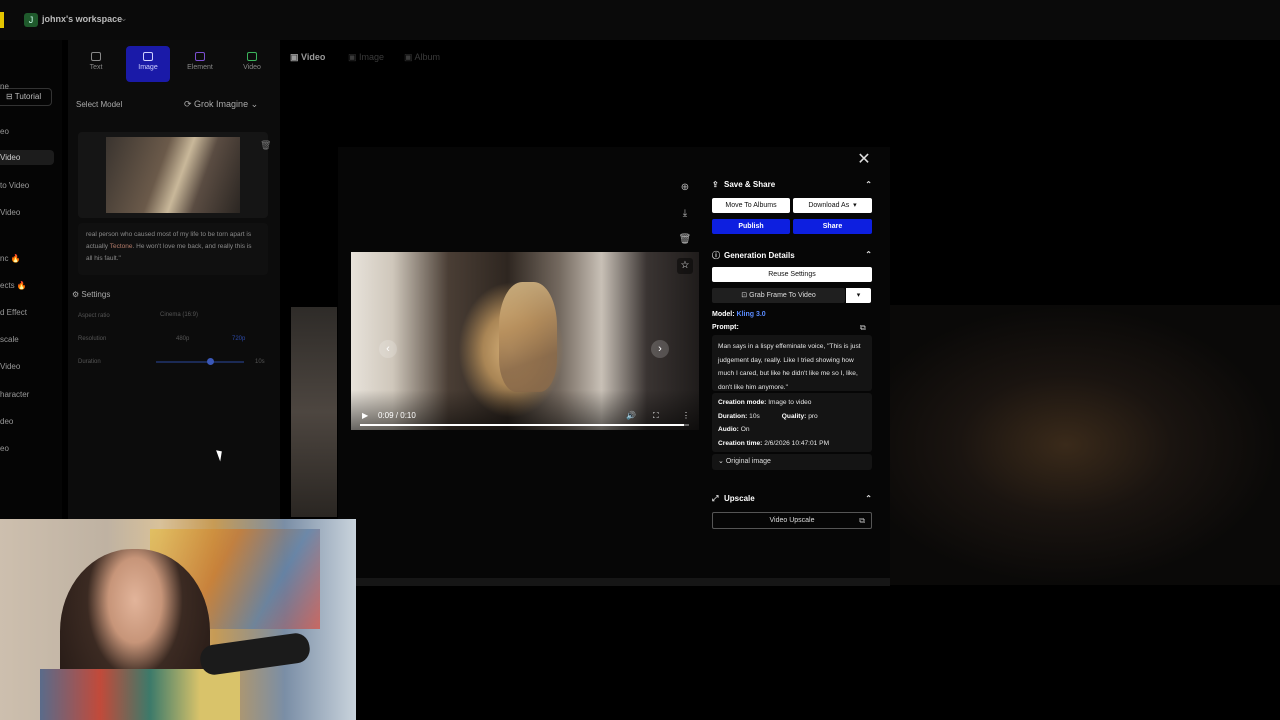  I want to click on upscale-header: ⤢ Upscale ⌃, so click(792, 501).